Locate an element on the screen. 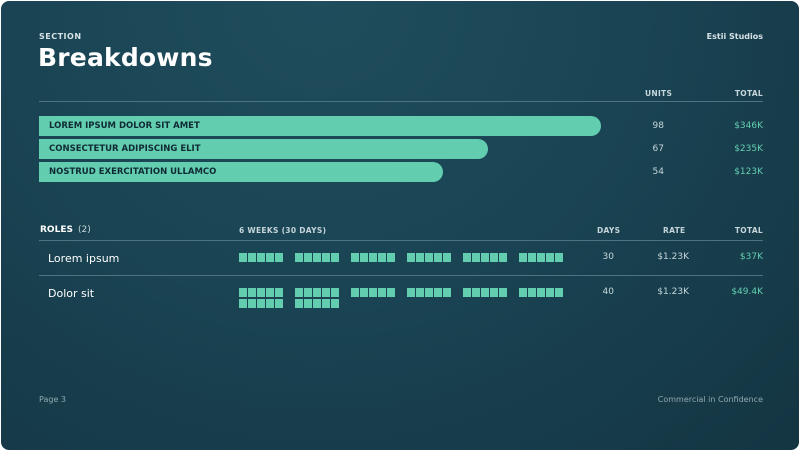 Image resolution: width=800 pixels, height=451 pixels. total-column-header: TOTAL is located at coordinates (748, 93).